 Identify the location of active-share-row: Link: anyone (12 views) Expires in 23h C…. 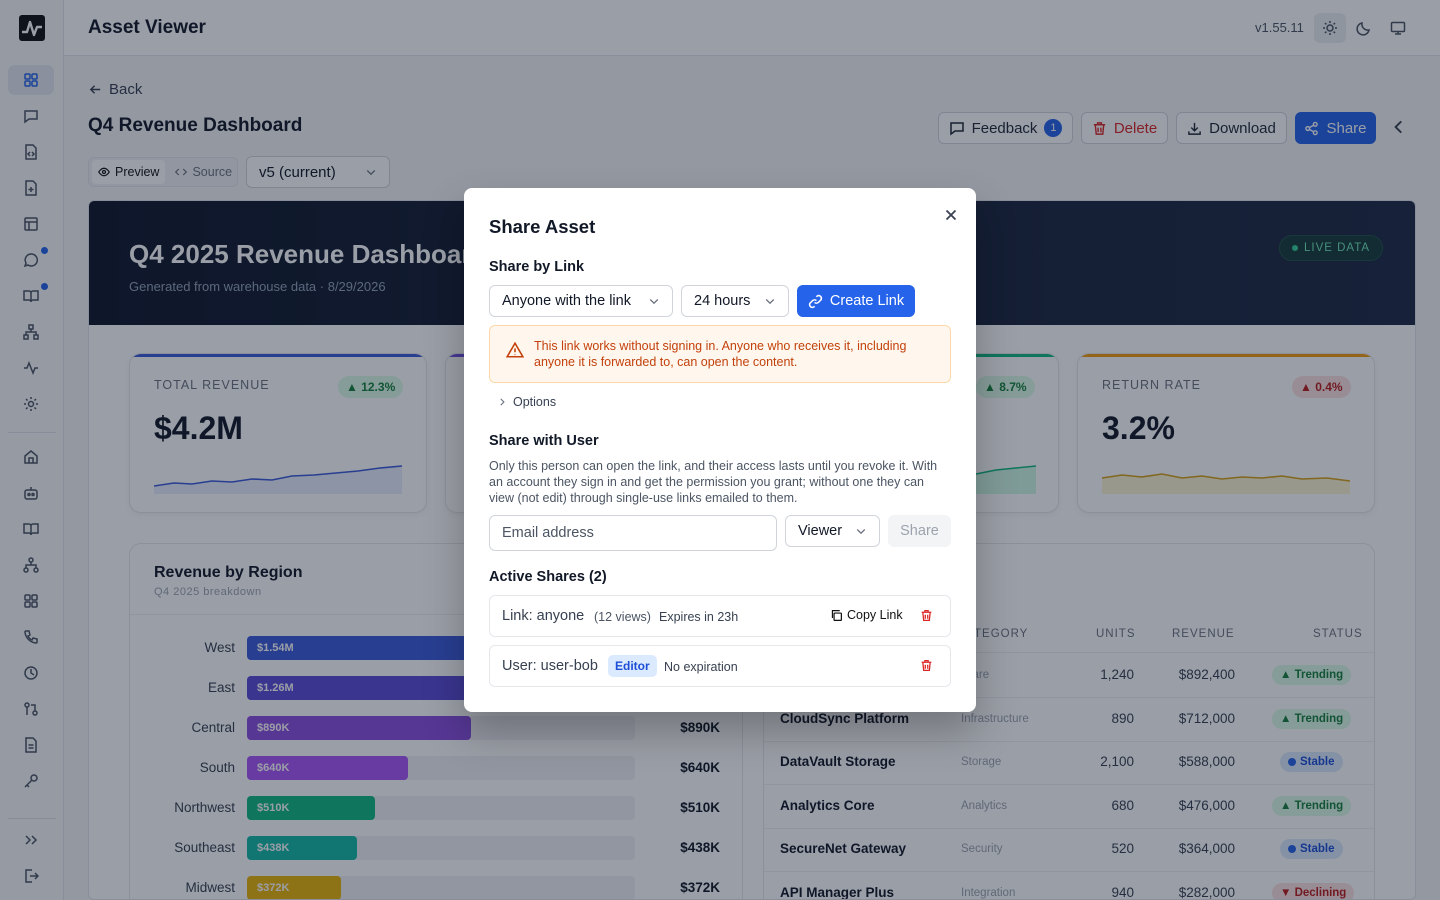
(720, 616).